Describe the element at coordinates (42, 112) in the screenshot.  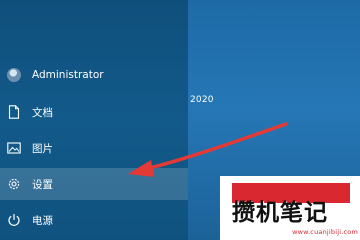
I see `menu-item-label: 文档` at that location.